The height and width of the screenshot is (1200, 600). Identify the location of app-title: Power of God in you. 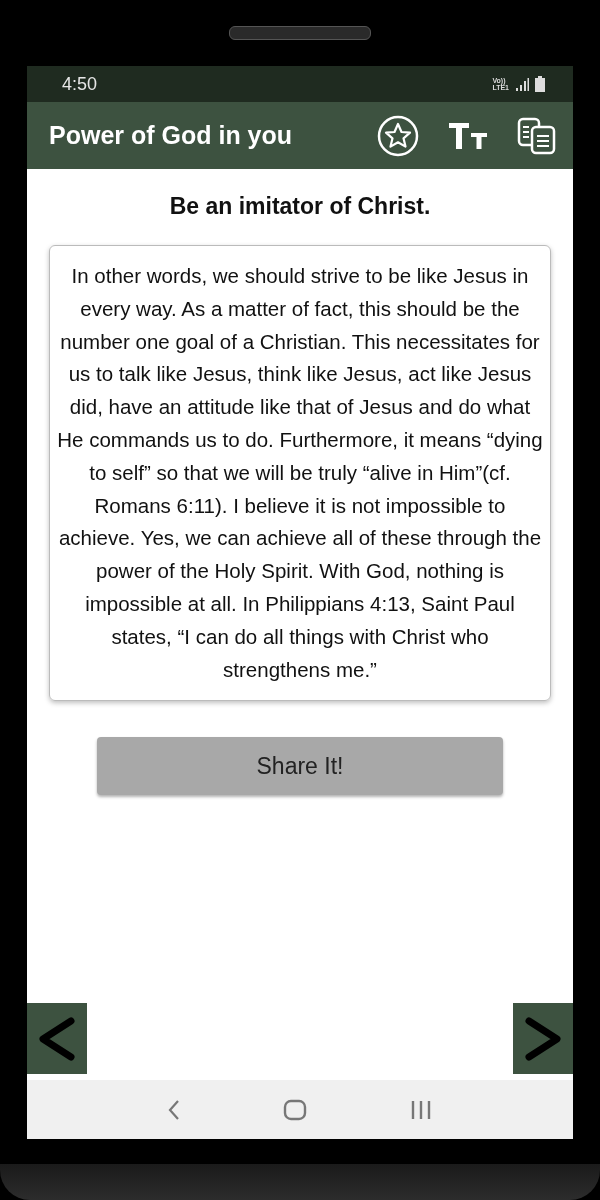
(171, 135).